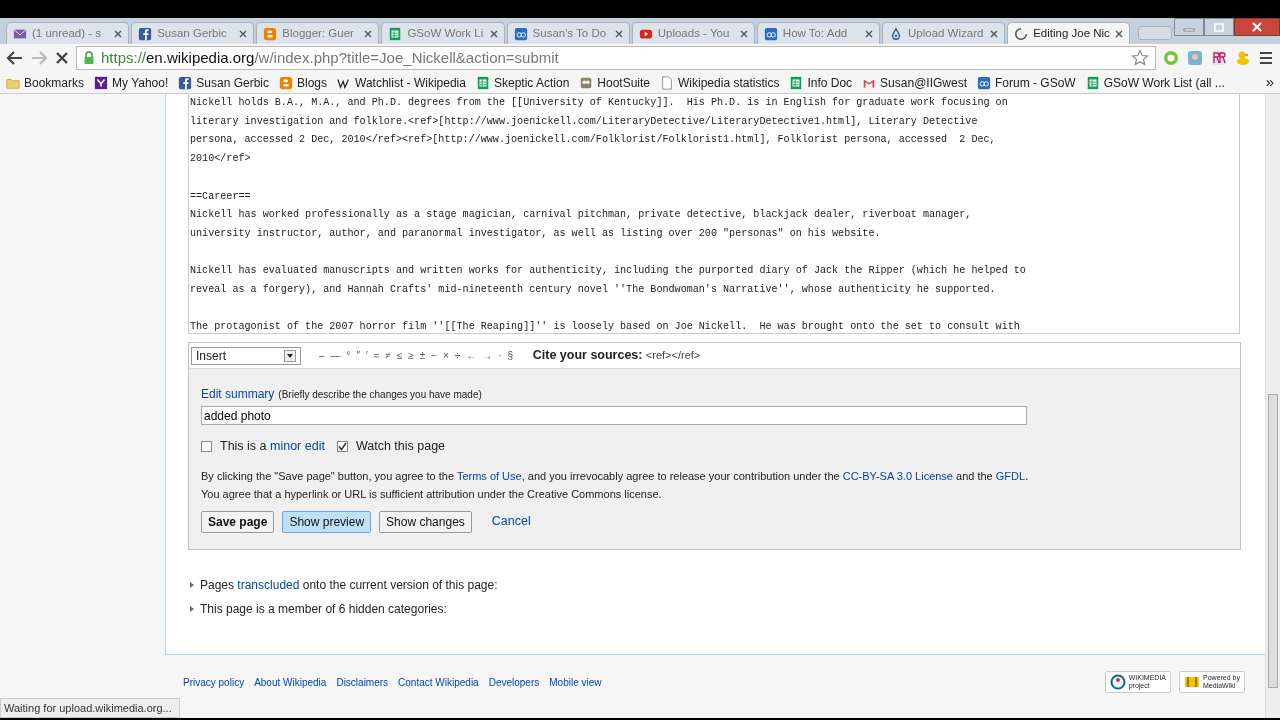 The image size is (1280, 720). What do you see at coordinates (821, 82) in the screenshot?
I see `bookmark-item: Info Doc` at bounding box center [821, 82].